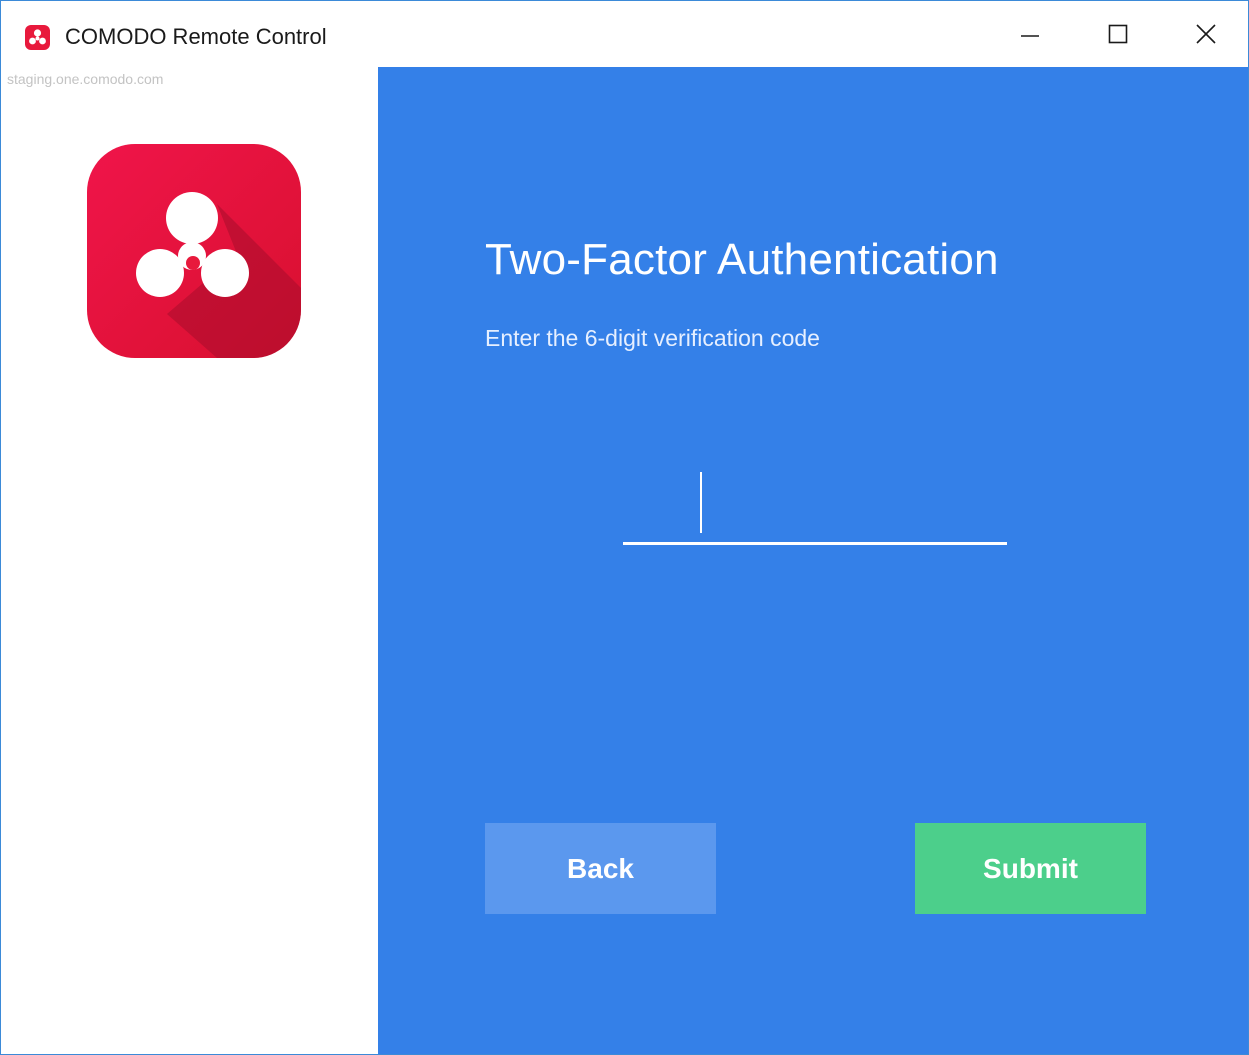 The height and width of the screenshot is (1055, 1249). Describe the element at coordinates (815, 506) in the screenshot. I see `verification-code-input` at that location.